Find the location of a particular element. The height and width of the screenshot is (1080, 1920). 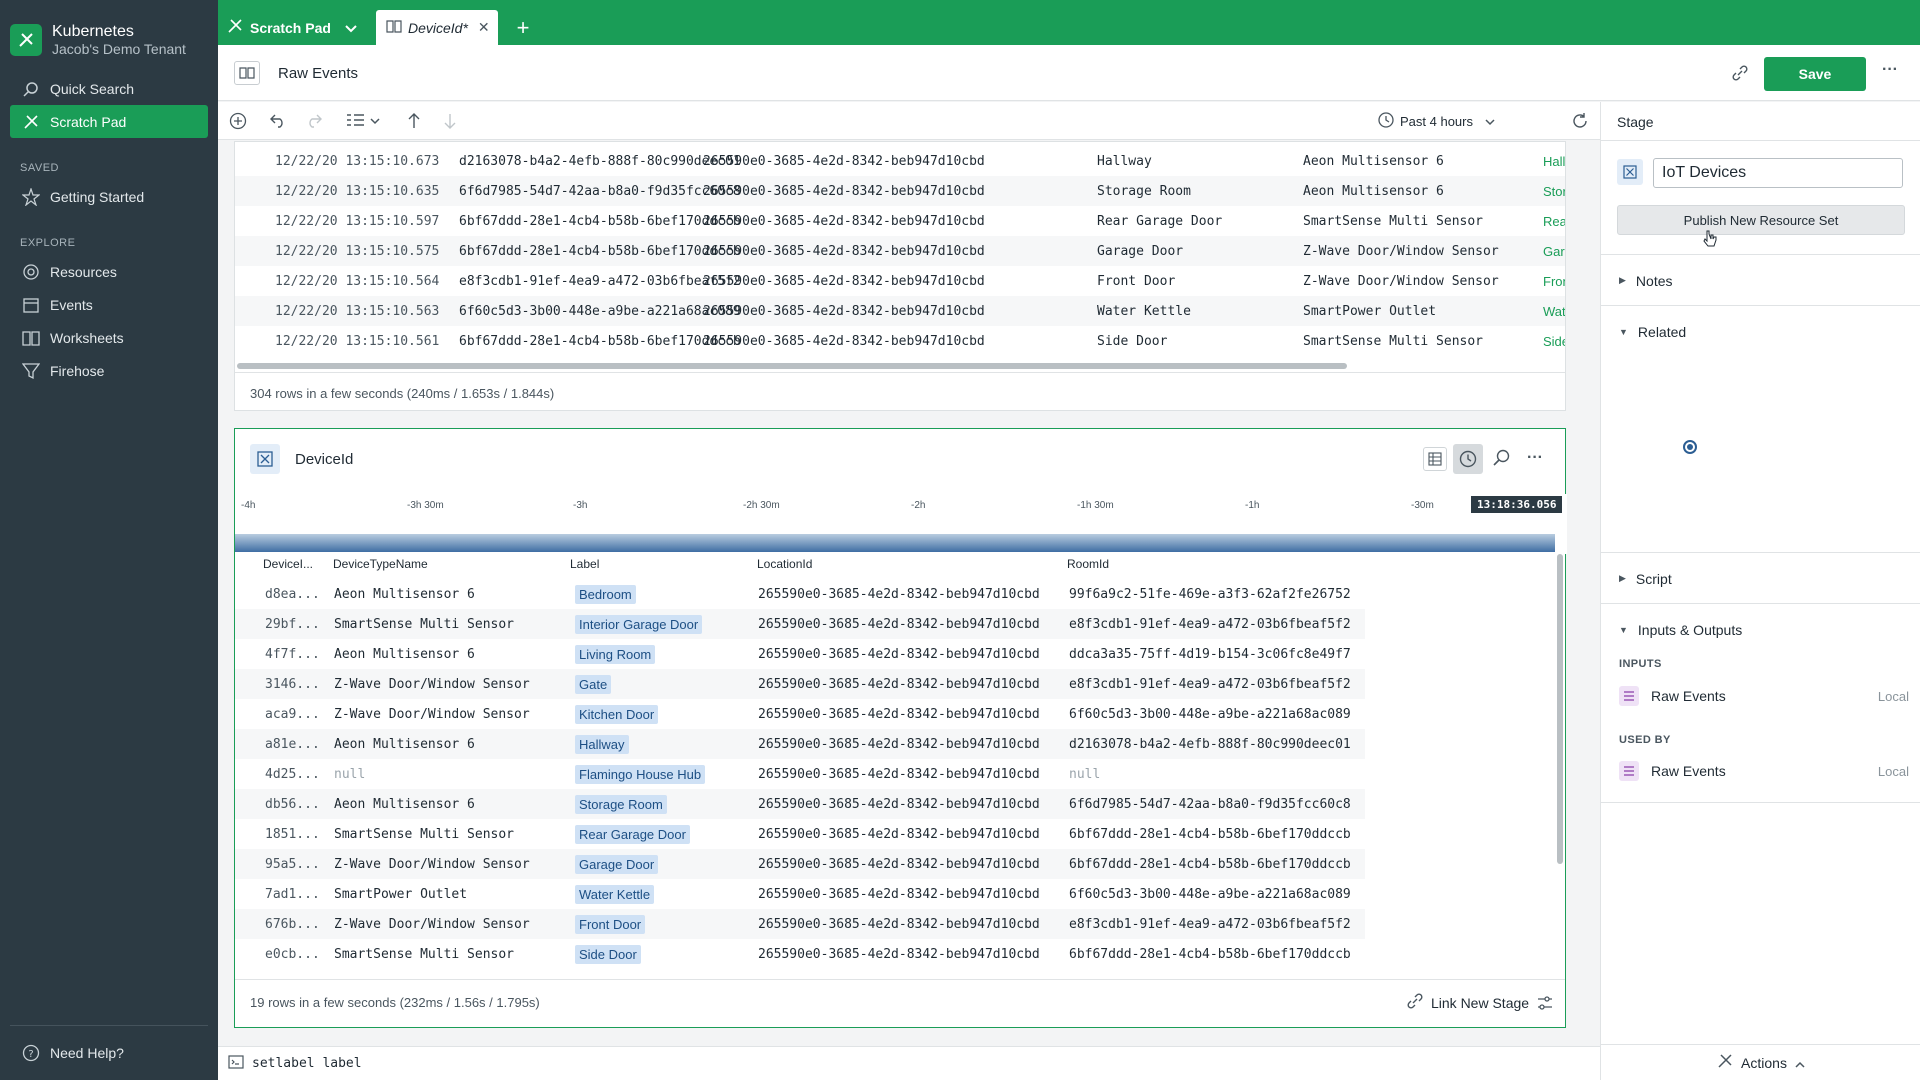

add-tab-button: + is located at coordinates (523, 27).